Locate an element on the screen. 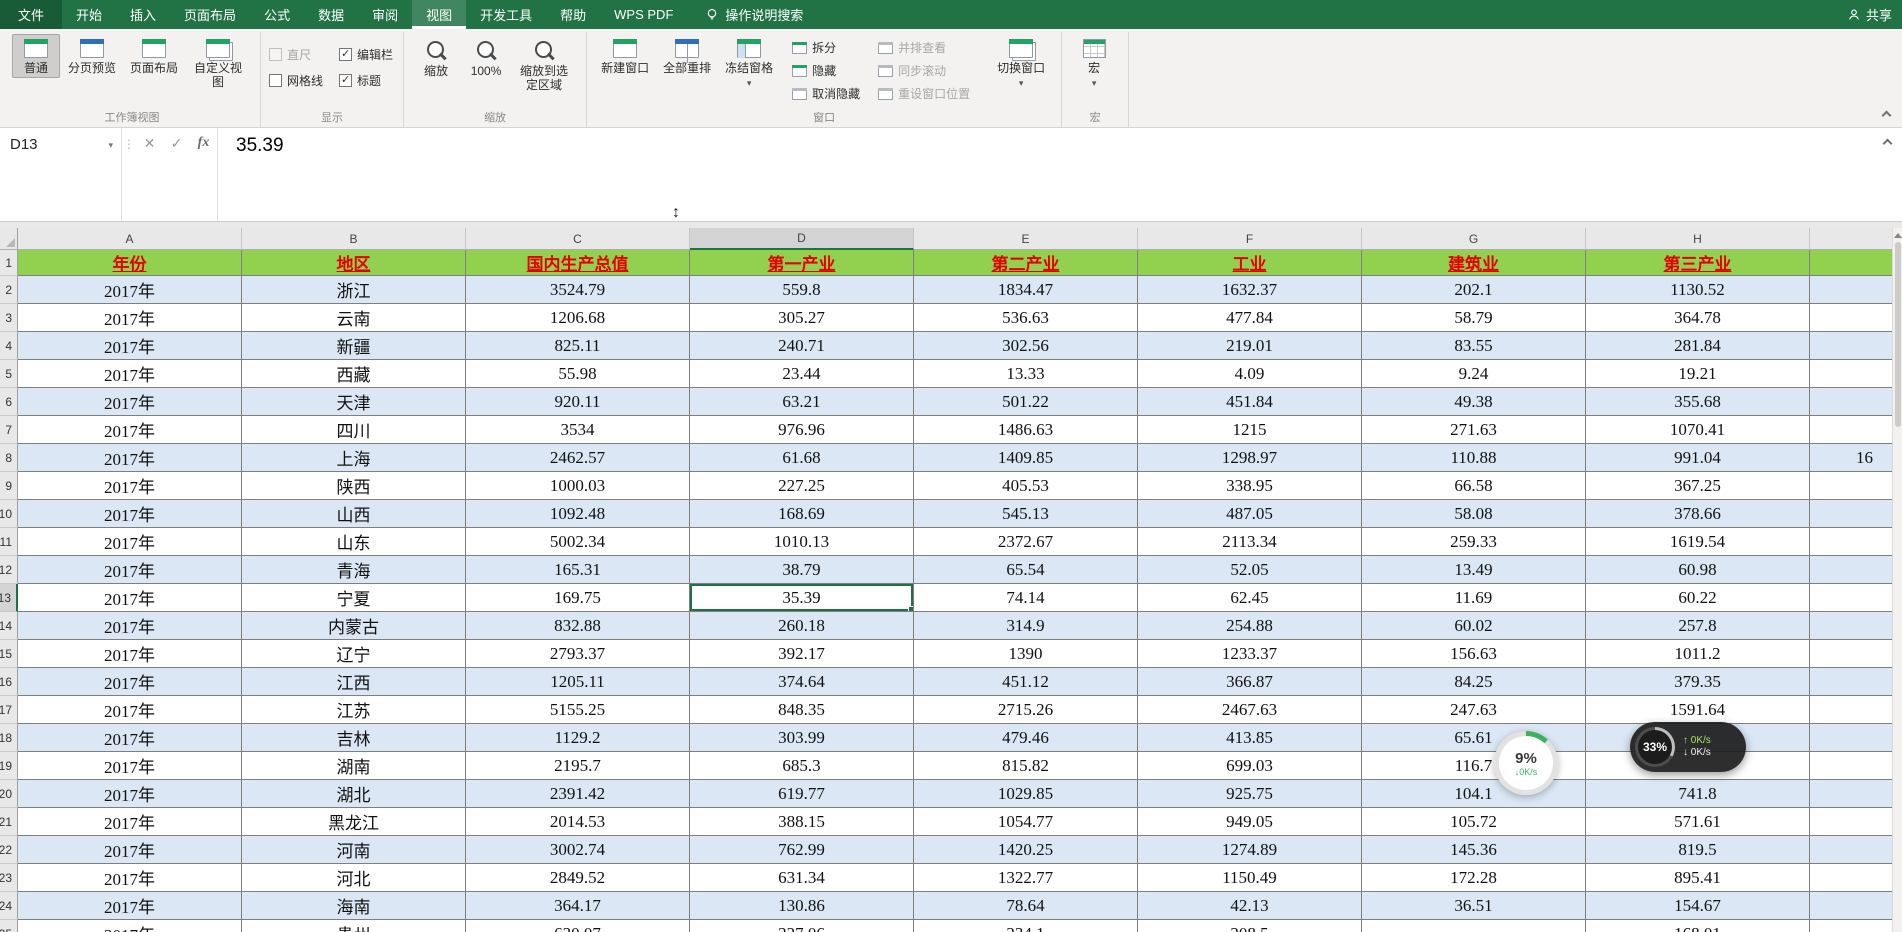  cell-A15: 2017年 is located at coordinates (130, 654).